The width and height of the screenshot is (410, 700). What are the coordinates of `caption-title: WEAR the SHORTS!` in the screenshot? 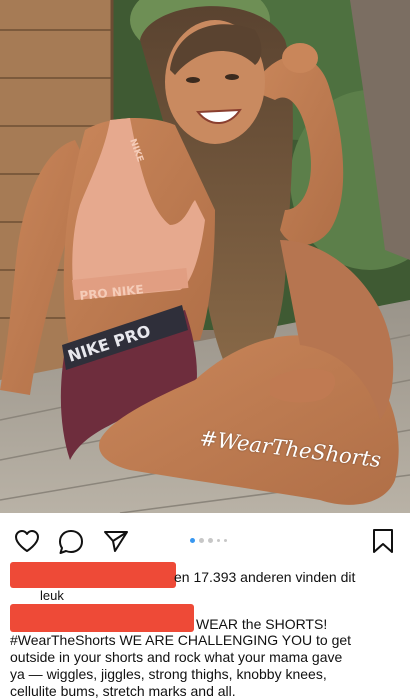 It's located at (262, 624).